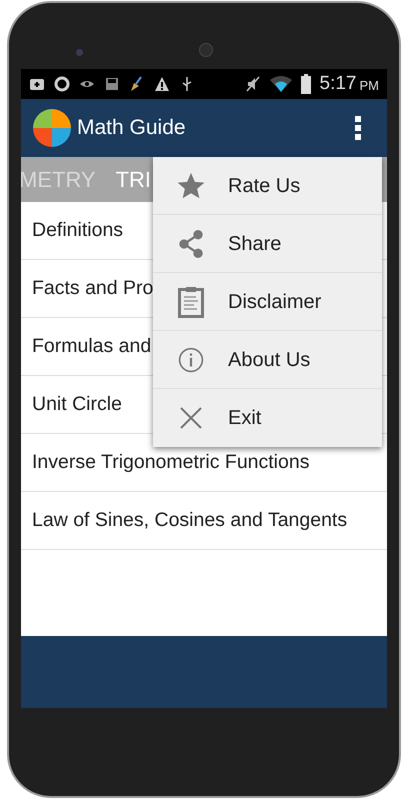  Describe the element at coordinates (191, 185) in the screenshot. I see `star-icon` at that location.